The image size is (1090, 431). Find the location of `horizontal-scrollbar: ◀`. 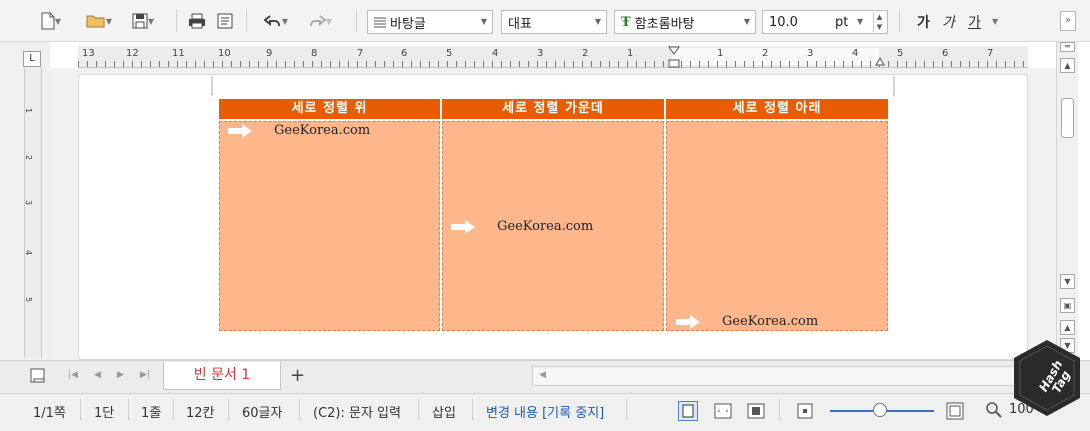

horizontal-scrollbar: ◀ is located at coordinates (794, 376).